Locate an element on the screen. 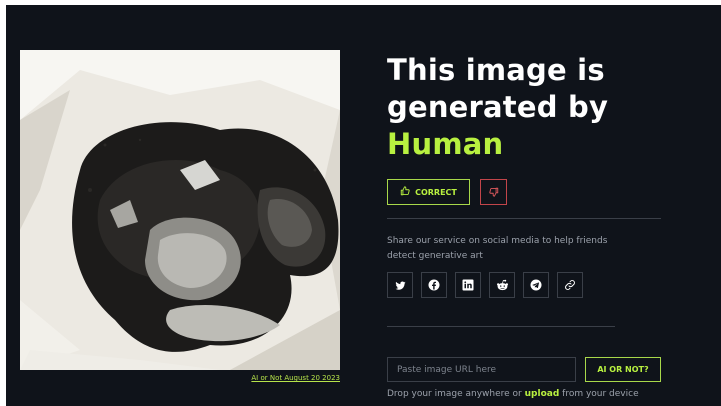 This screenshot has height=406, width=721. copy-link-button is located at coordinates (570, 285).